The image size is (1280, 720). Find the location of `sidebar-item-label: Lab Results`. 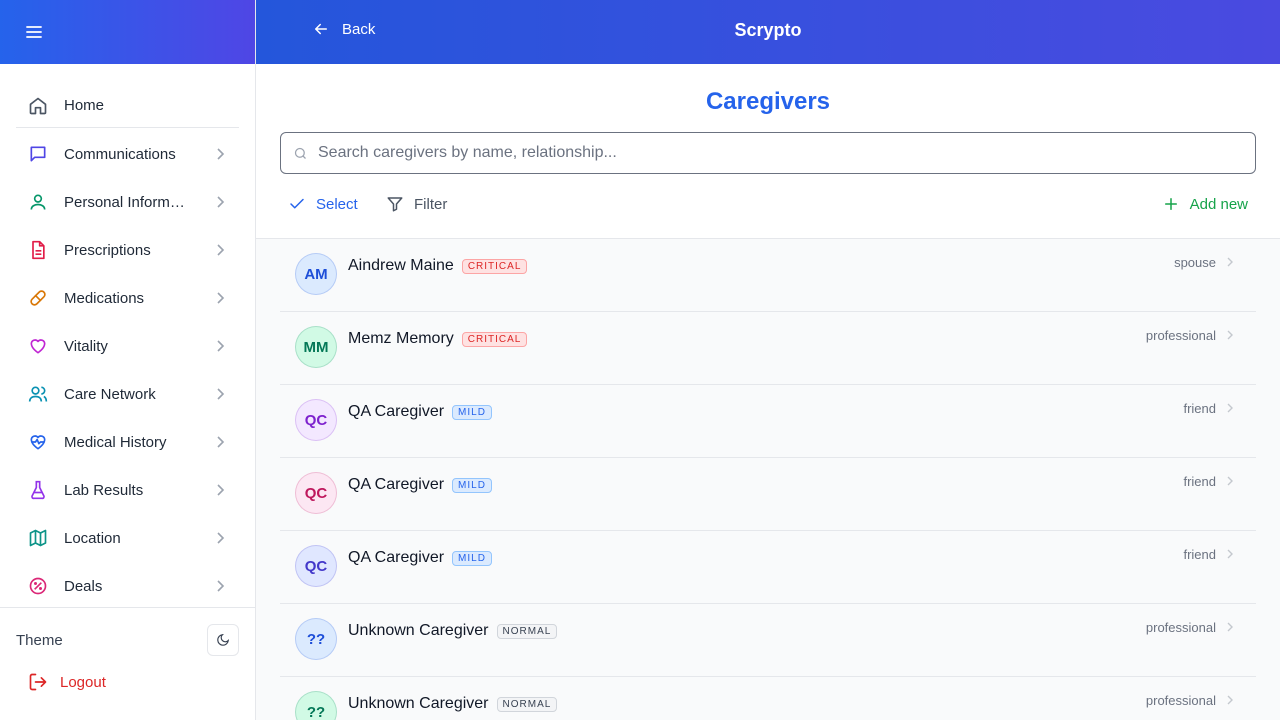

sidebar-item-label: Lab Results is located at coordinates (104, 490).